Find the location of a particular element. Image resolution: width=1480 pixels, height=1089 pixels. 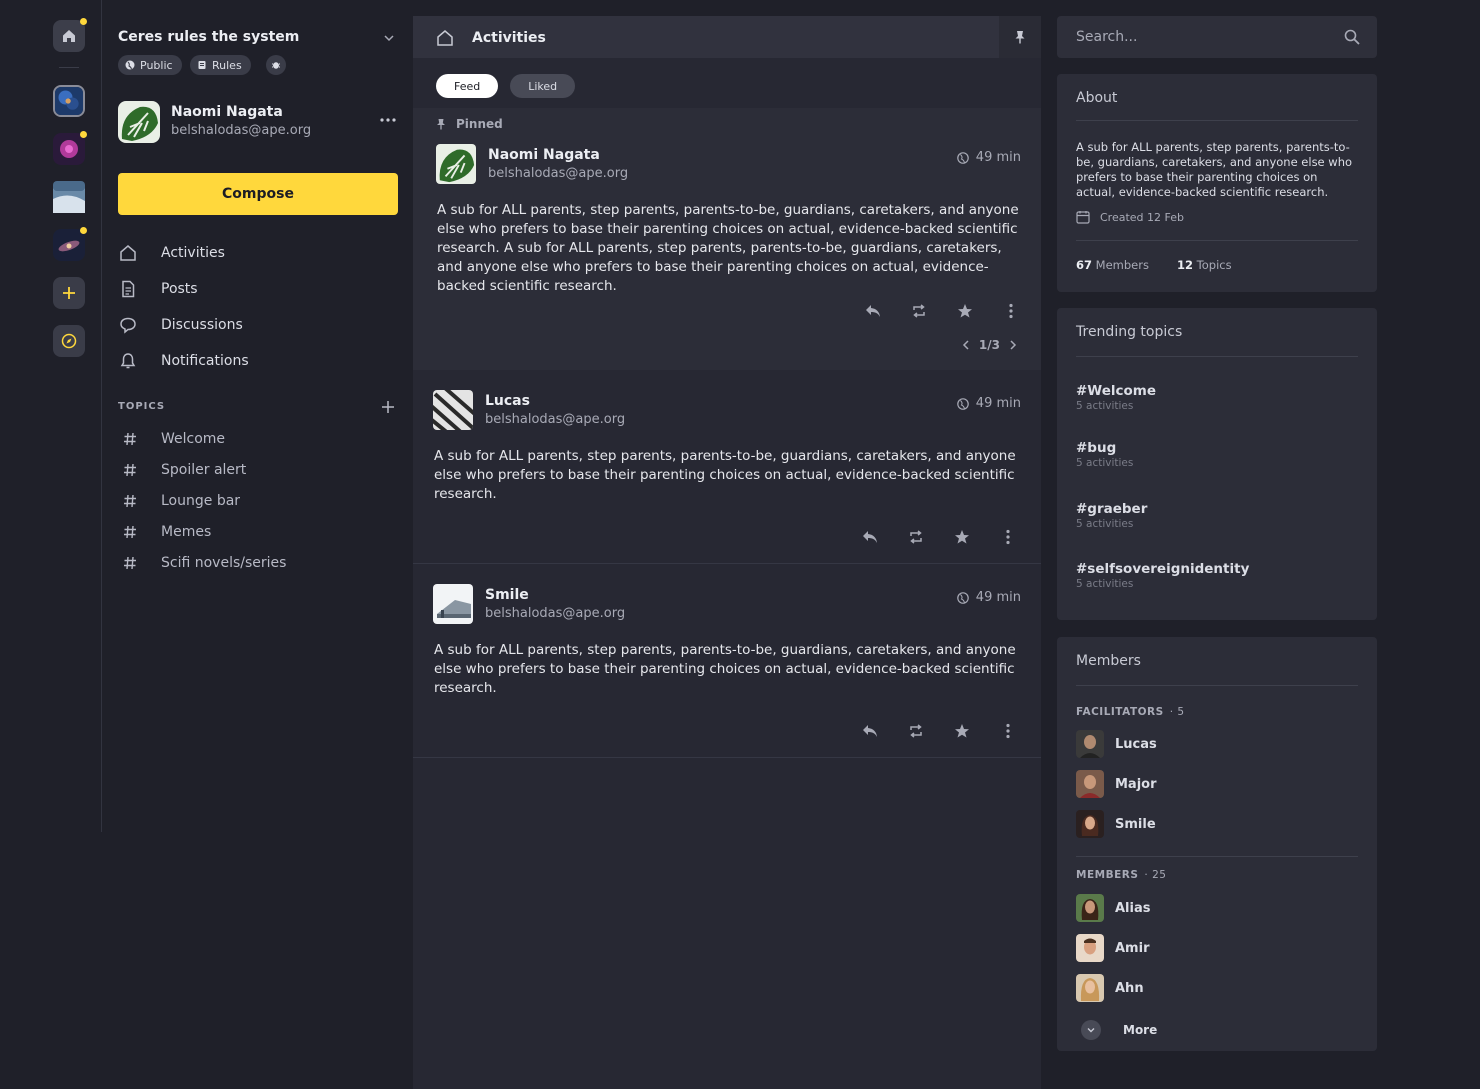

topic-item: Scifi novels/series is located at coordinates (258, 563).